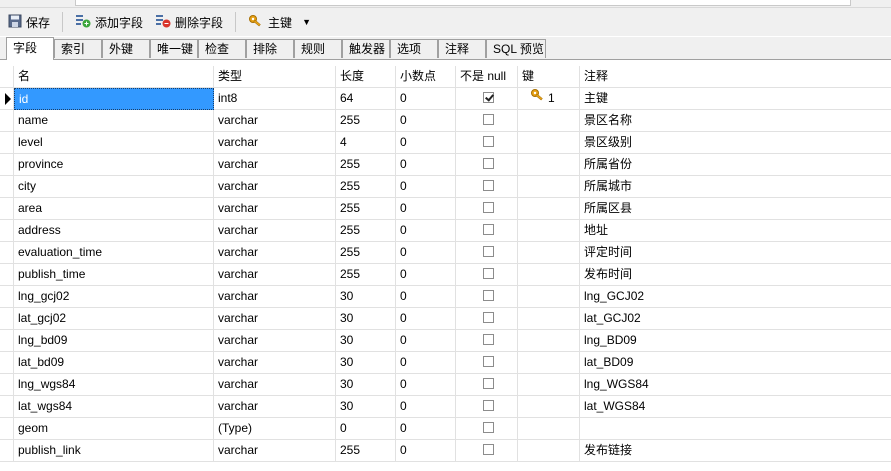 This screenshot has height=471, width=891. I want to click on table-row: publish_time varchar 255 0 发布时间, so click(445, 275).